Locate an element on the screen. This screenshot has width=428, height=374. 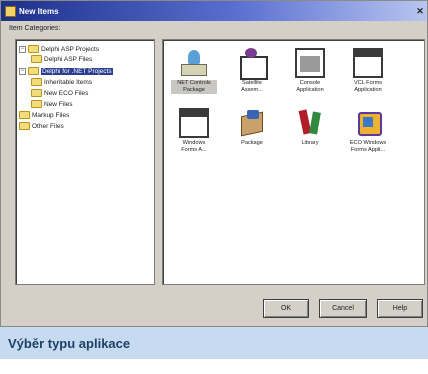
cancel-button: Cancel is located at coordinates (343, 308).